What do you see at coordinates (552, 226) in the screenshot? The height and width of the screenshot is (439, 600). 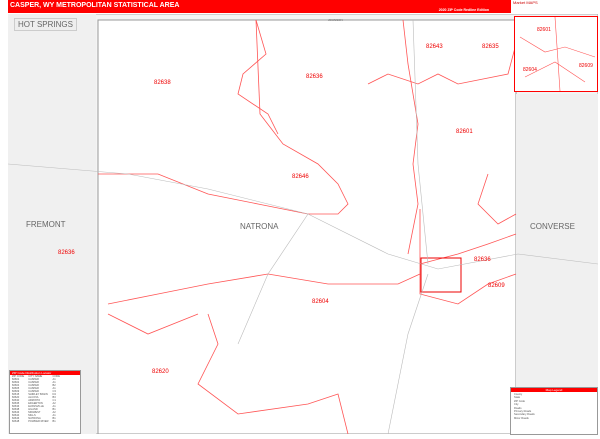 I see `county-label-converse: CONVERSE` at bounding box center [552, 226].